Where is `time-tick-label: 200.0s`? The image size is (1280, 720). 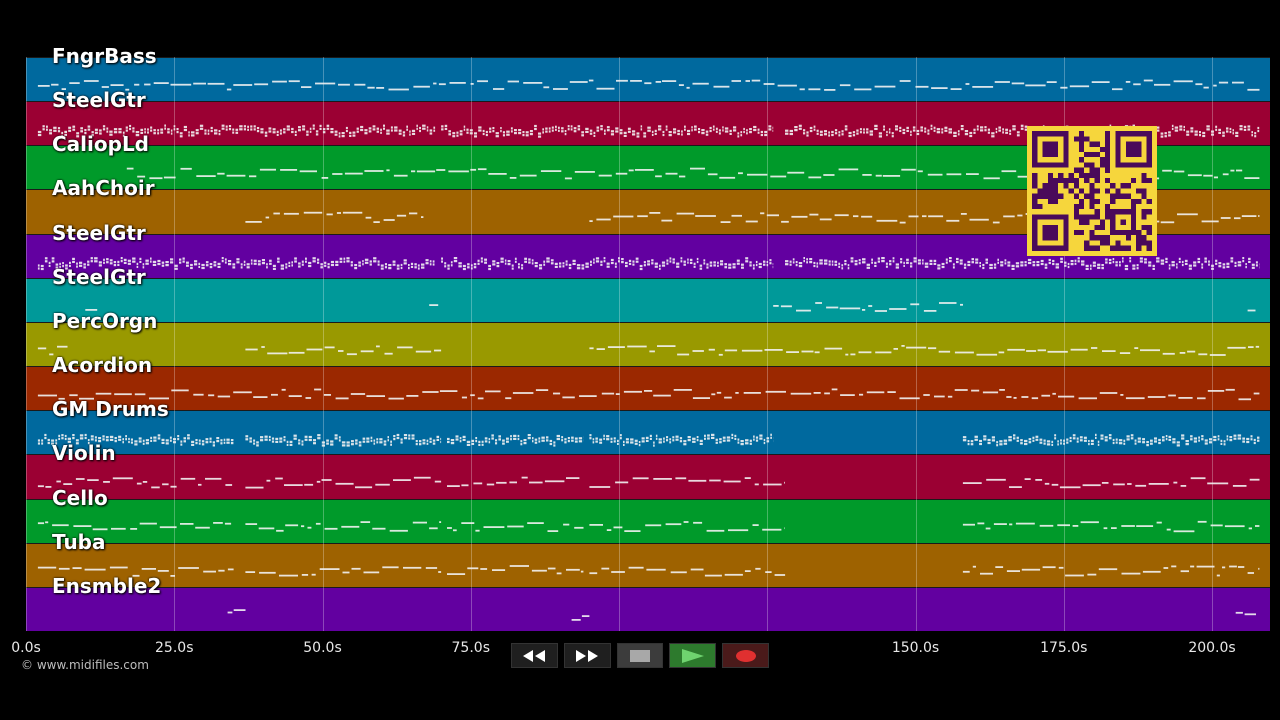 time-tick-label: 200.0s is located at coordinates (1212, 648).